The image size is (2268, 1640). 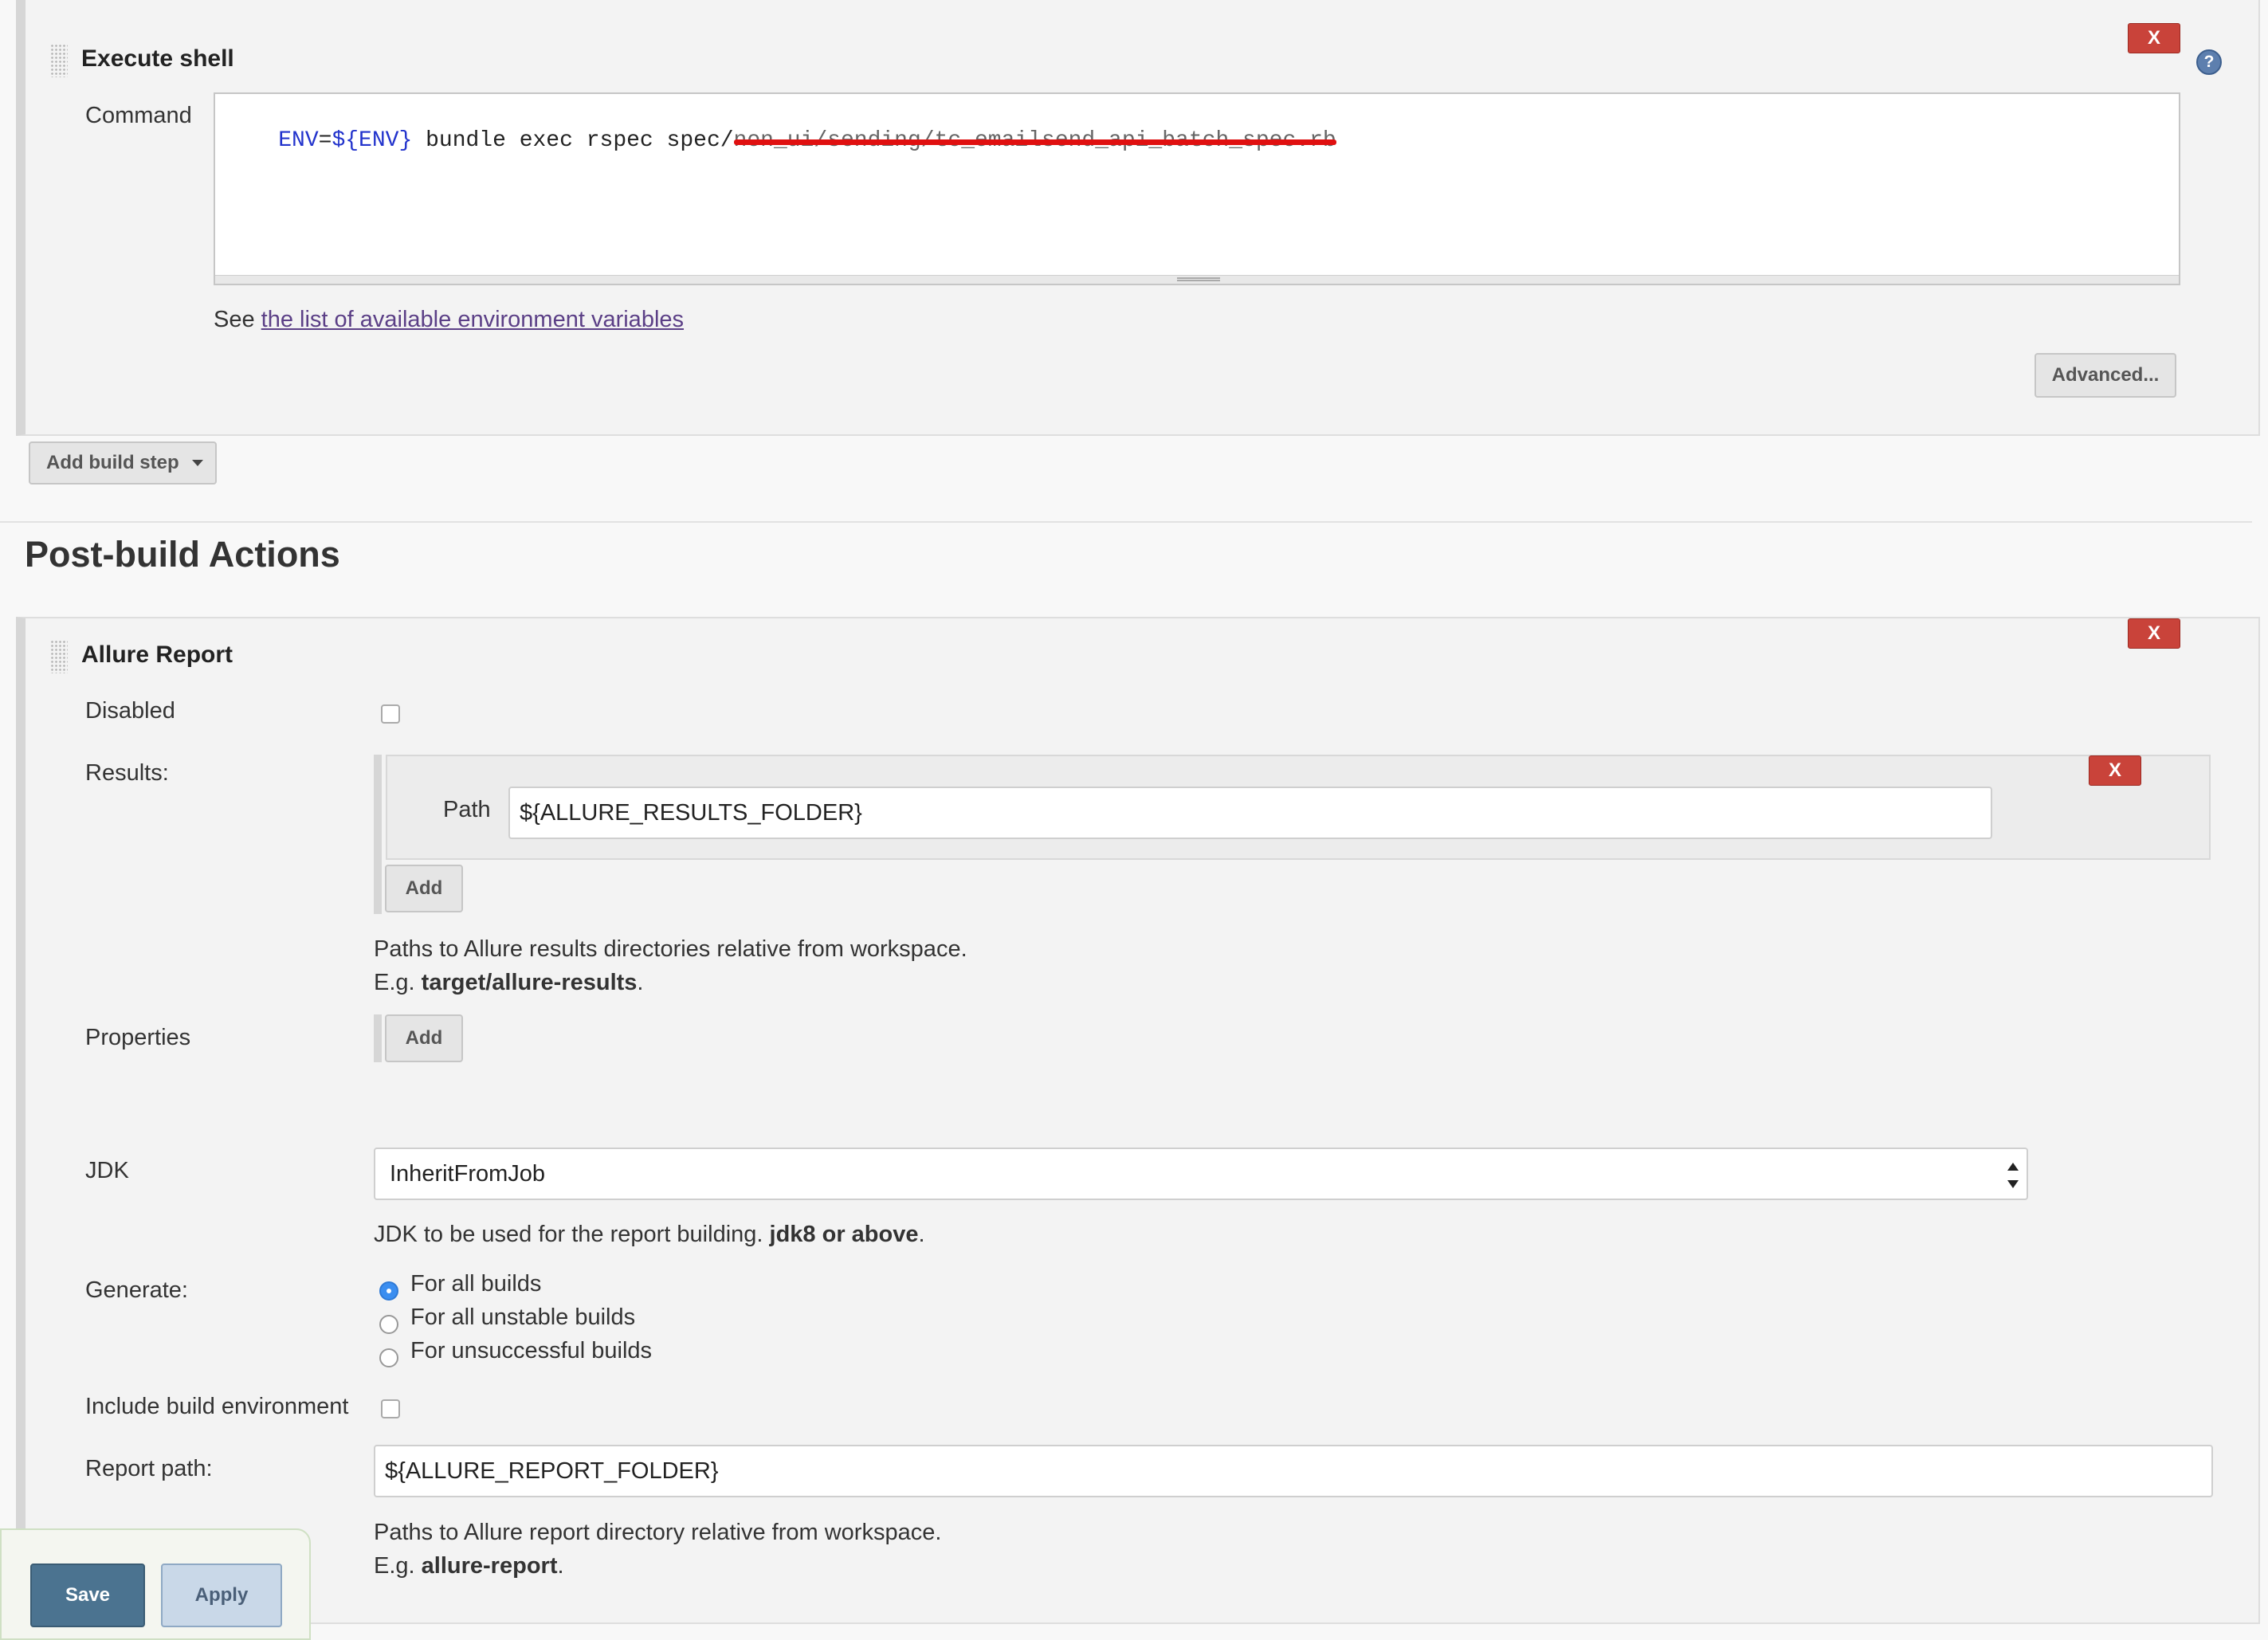 What do you see at coordinates (844, 1234) in the screenshot?
I see `jdk-help-bold: jdk8 or above` at bounding box center [844, 1234].